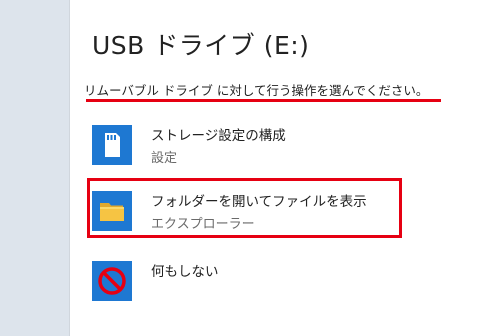 This screenshot has height=336, width=500. What do you see at coordinates (256, 90) in the screenshot?
I see `dialog-prompt: リムーバブル ドライブ に対して行う操作を選んでください。` at bounding box center [256, 90].